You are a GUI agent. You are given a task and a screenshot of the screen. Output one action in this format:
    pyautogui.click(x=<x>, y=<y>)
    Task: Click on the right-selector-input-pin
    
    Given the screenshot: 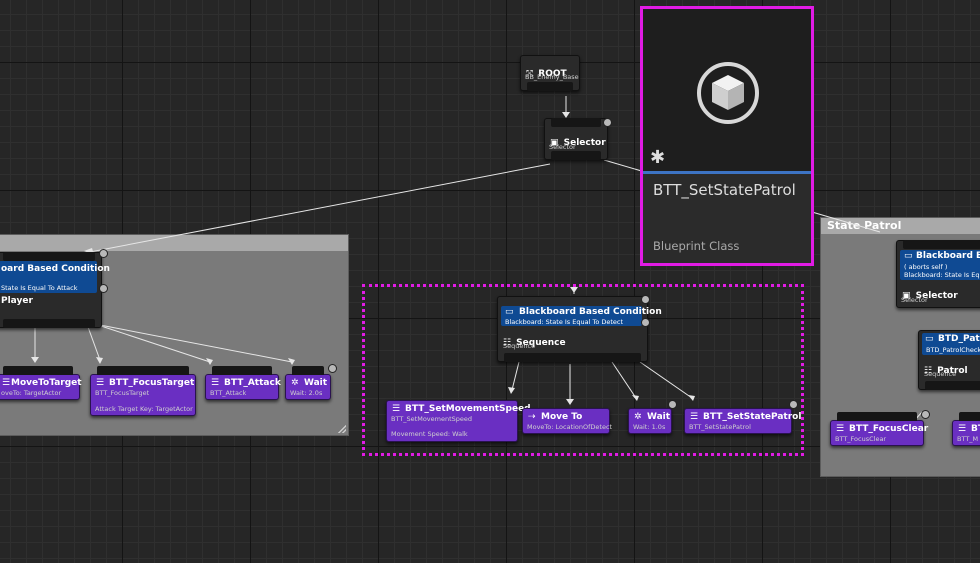 What is the action you would take?
    pyautogui.click(x=941, y=244)
    